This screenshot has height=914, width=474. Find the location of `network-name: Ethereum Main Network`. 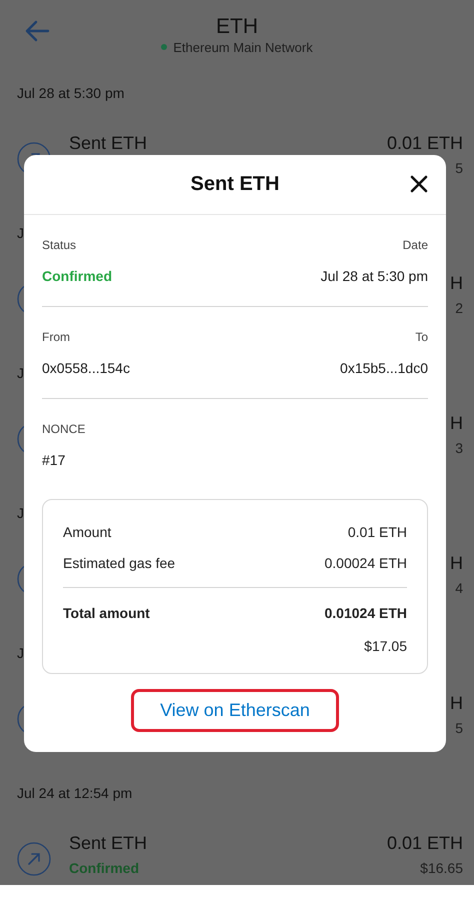

network-name: Ethereum Main Network is located at coordinates (243, 47).